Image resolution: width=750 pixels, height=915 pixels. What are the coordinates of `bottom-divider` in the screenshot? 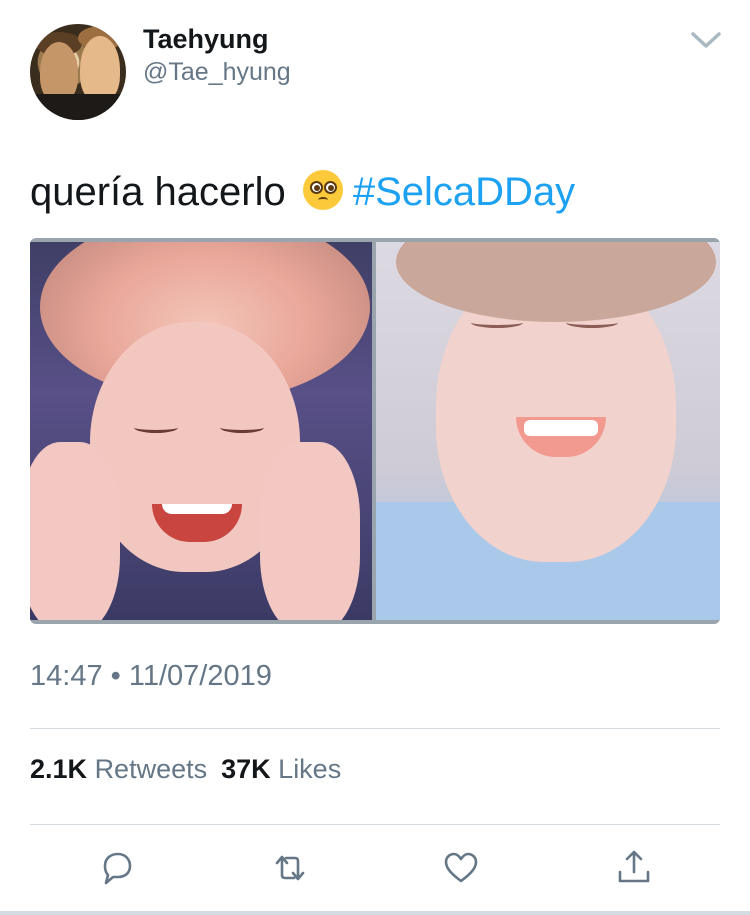 It's located at (375, 913).